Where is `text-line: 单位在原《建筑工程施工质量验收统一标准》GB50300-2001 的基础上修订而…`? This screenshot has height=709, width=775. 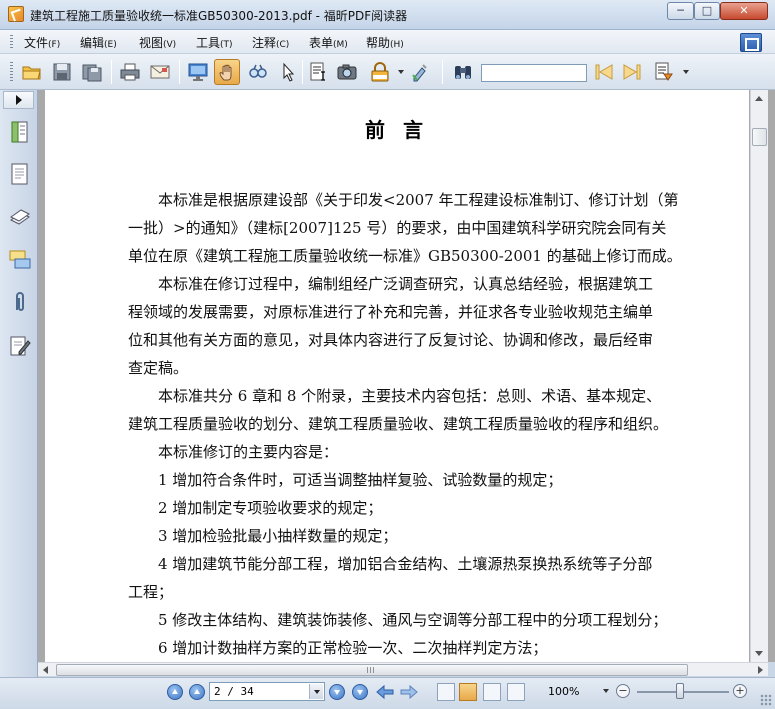
text-line: 单位在原《建筑工程施工质量验收统一标准》GB50300-2001 的基础上修订而… is located at coordinates (405, 256).